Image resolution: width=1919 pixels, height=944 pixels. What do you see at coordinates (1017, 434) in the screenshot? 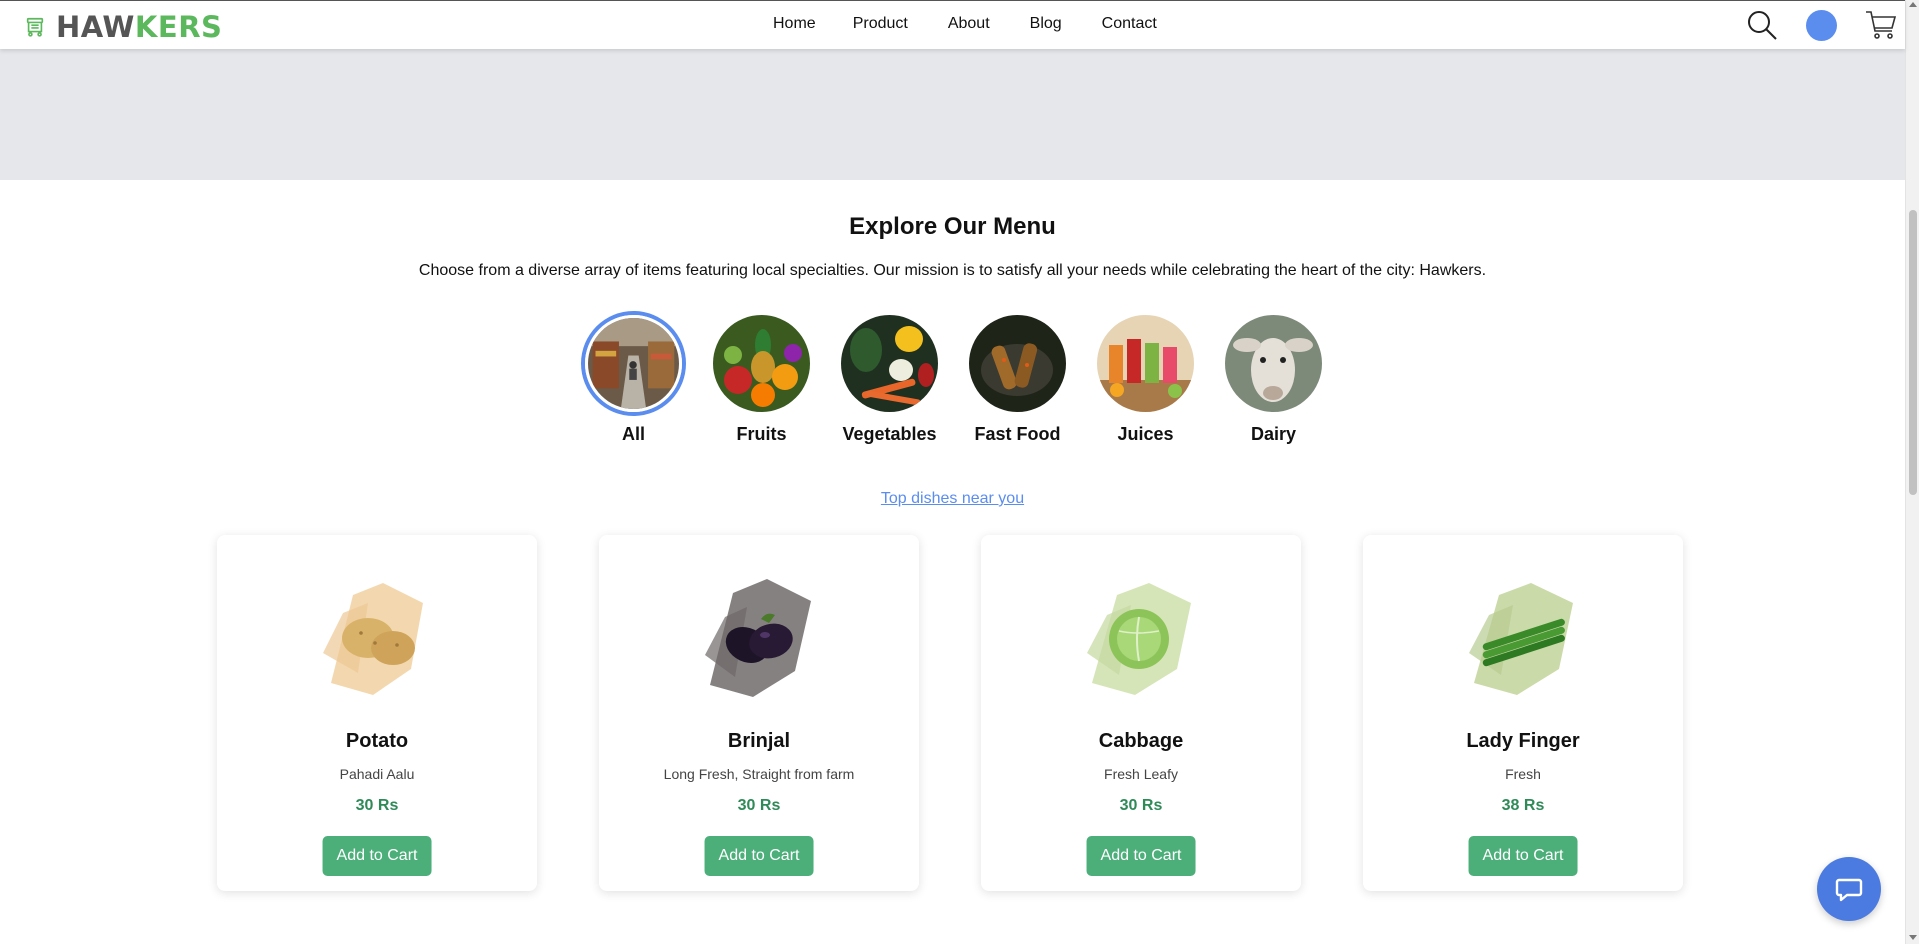
I see `category-label: Fast Food` at bounding box center [1017, 434].